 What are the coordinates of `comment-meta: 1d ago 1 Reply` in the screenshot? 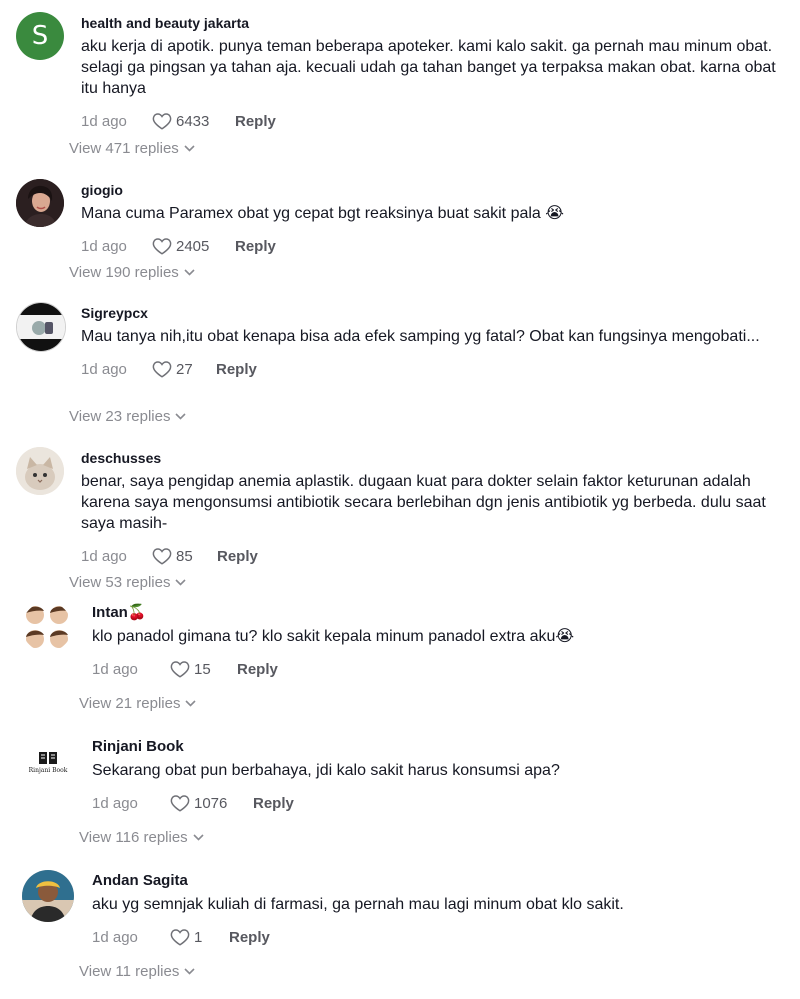 It's located at (436, 937).